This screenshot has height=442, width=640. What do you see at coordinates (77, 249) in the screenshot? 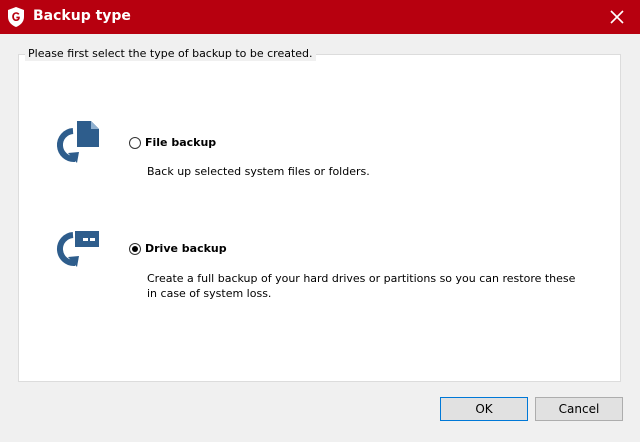
I see `drive-backup-icon` at bounding box center [77, 249].